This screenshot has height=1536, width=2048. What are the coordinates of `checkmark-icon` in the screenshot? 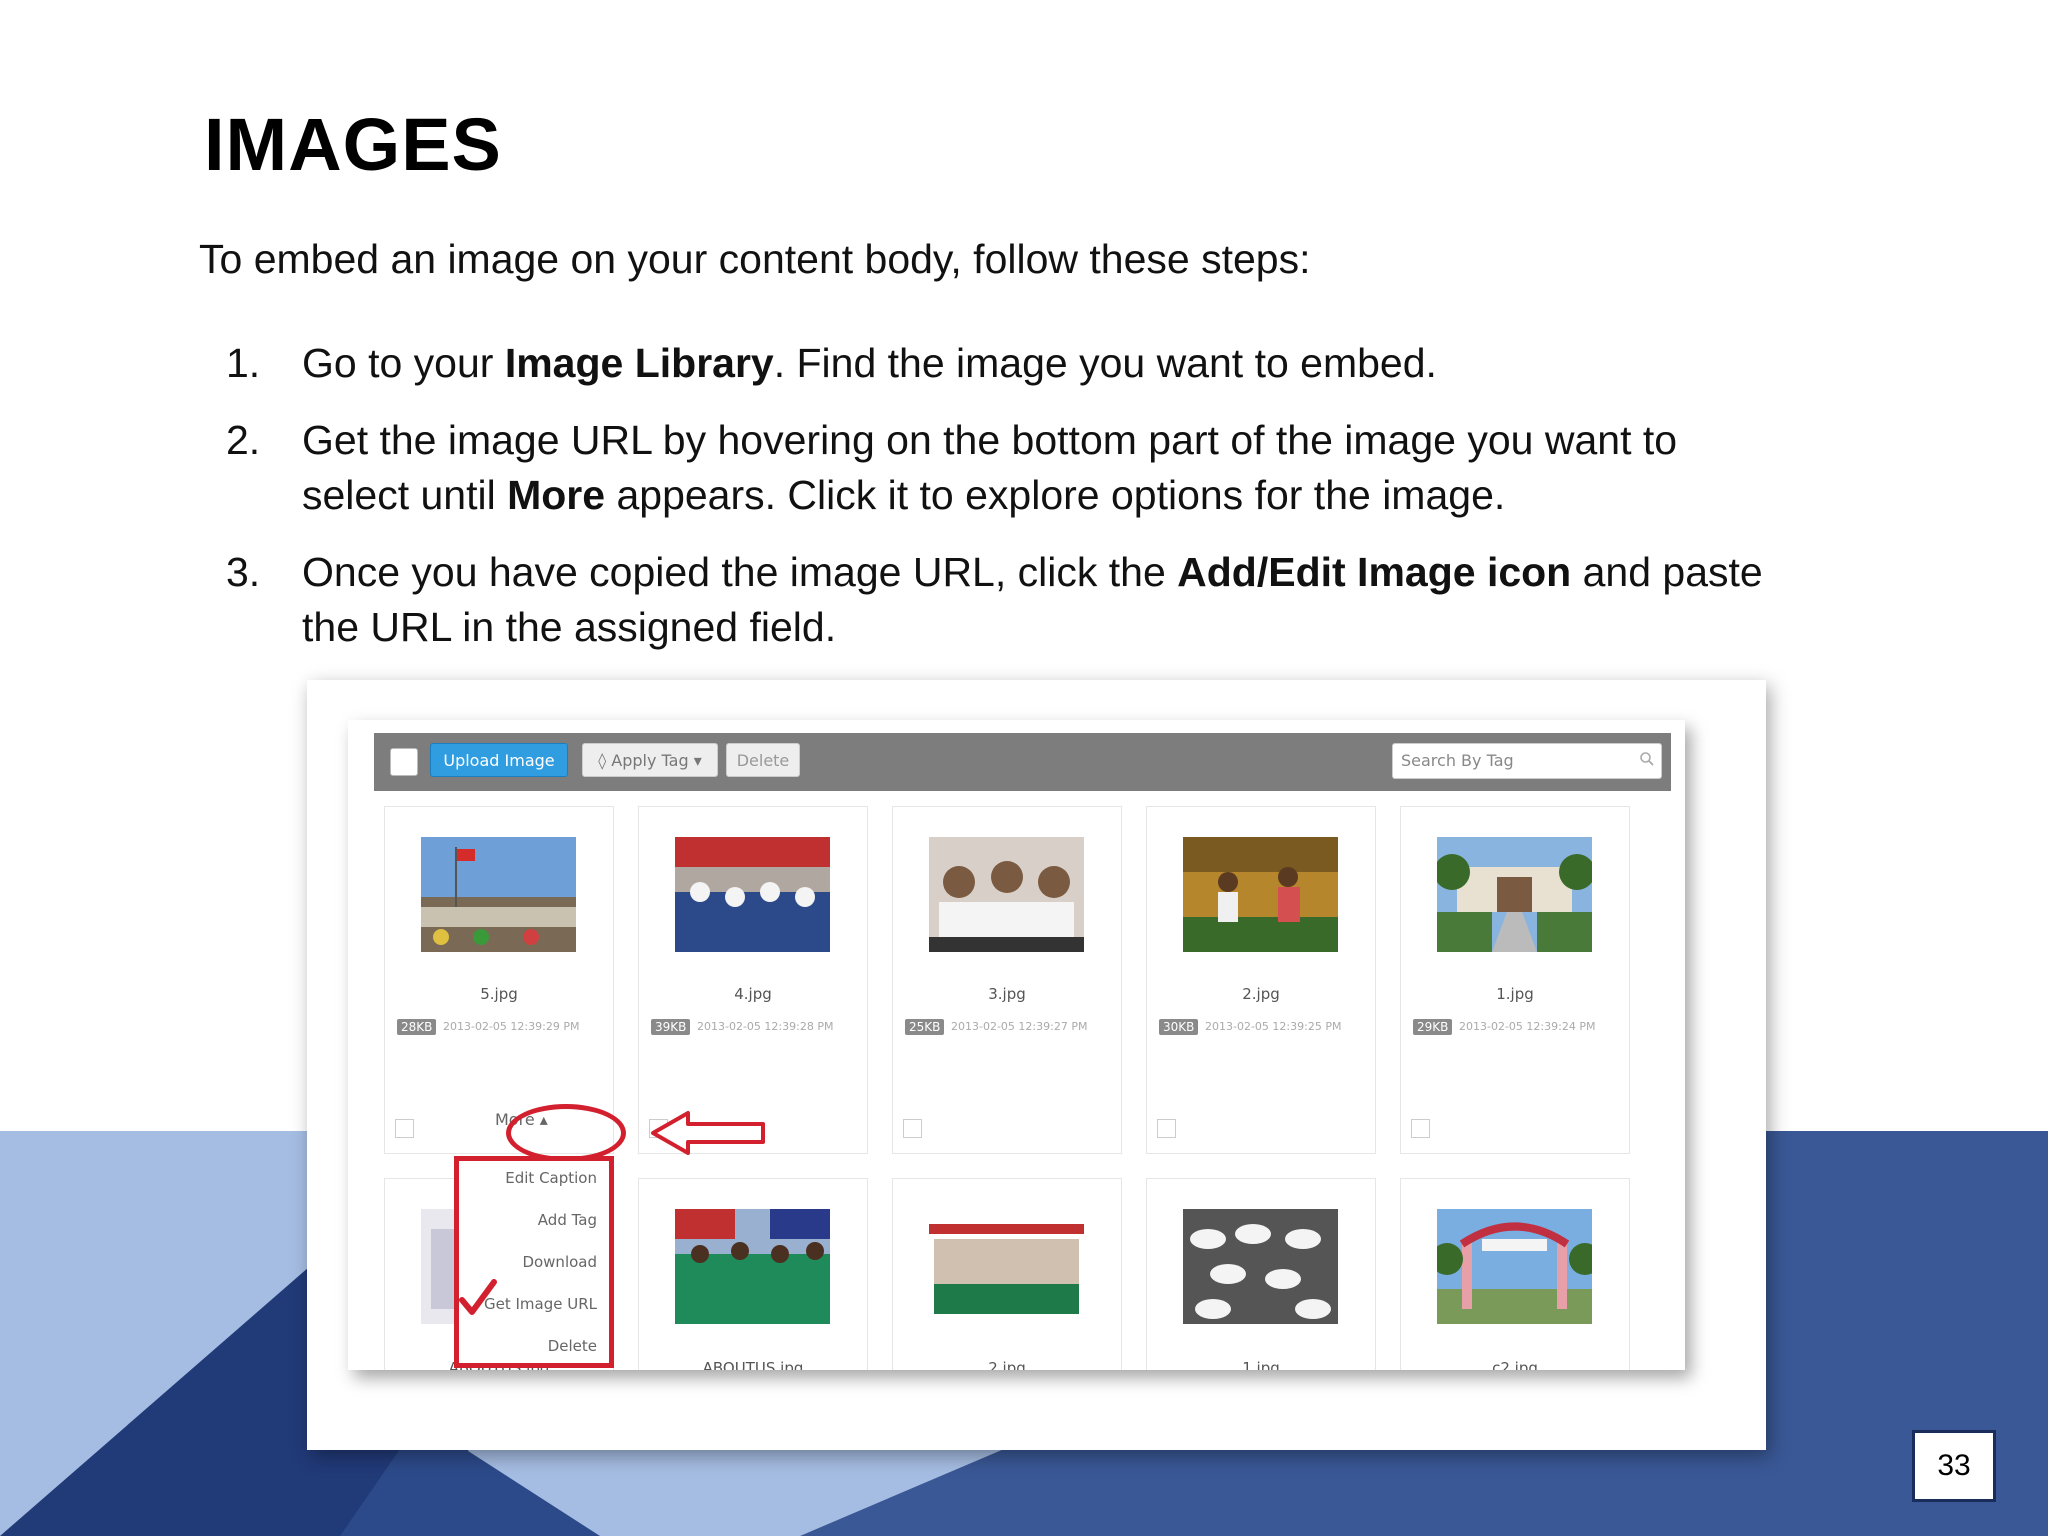 It's located at (478, 1297).